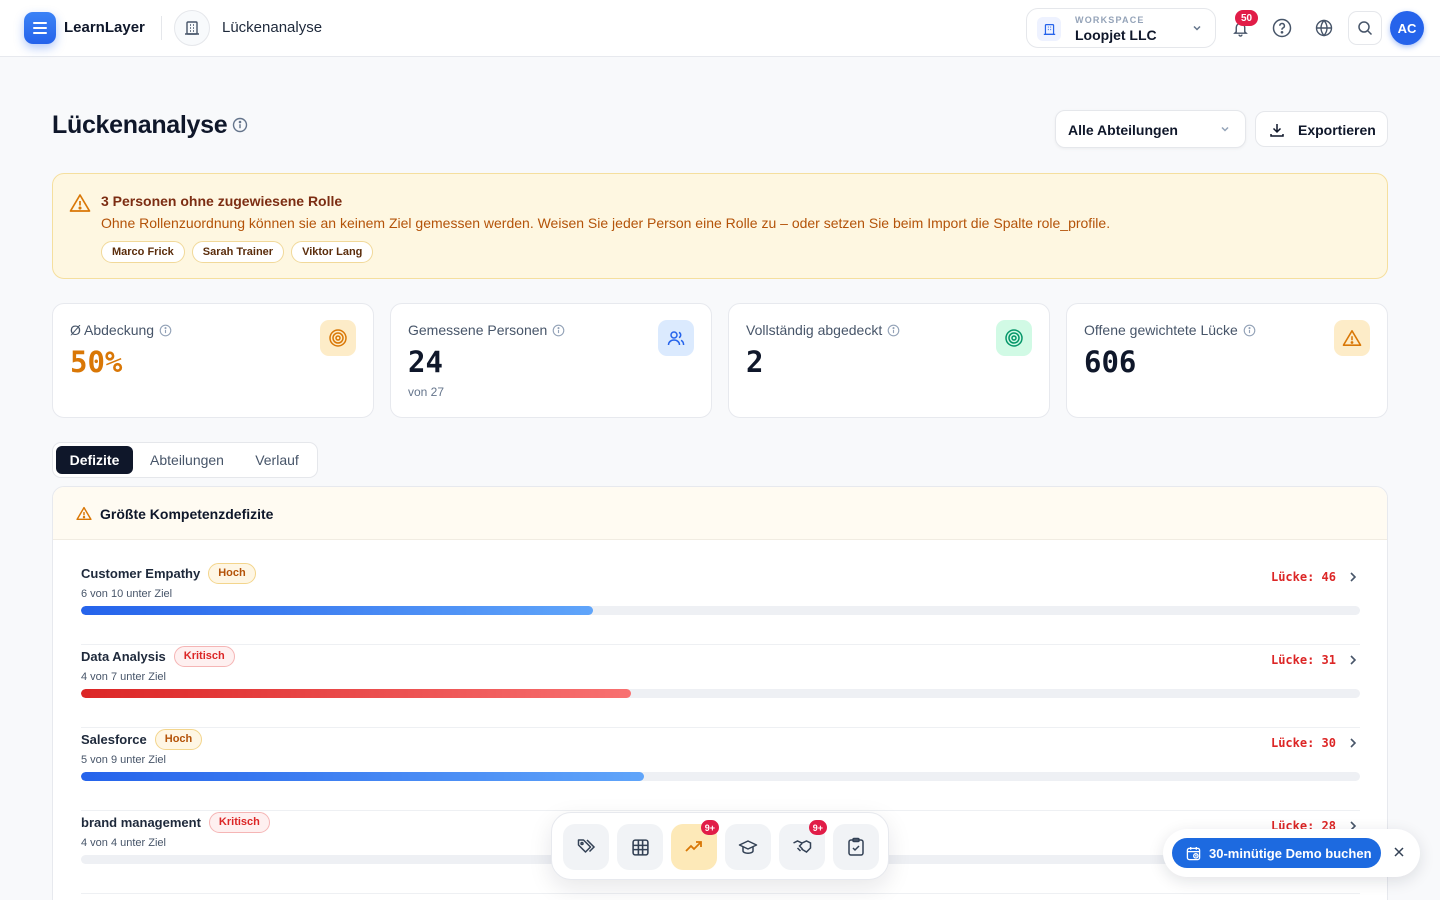 This screenshot has width=1440, height=900. What do you see at coordinates (1116, 35) in the screenshot?
I see `workspace-name: Loopjet LLC` at bounding box center [1116, 35].